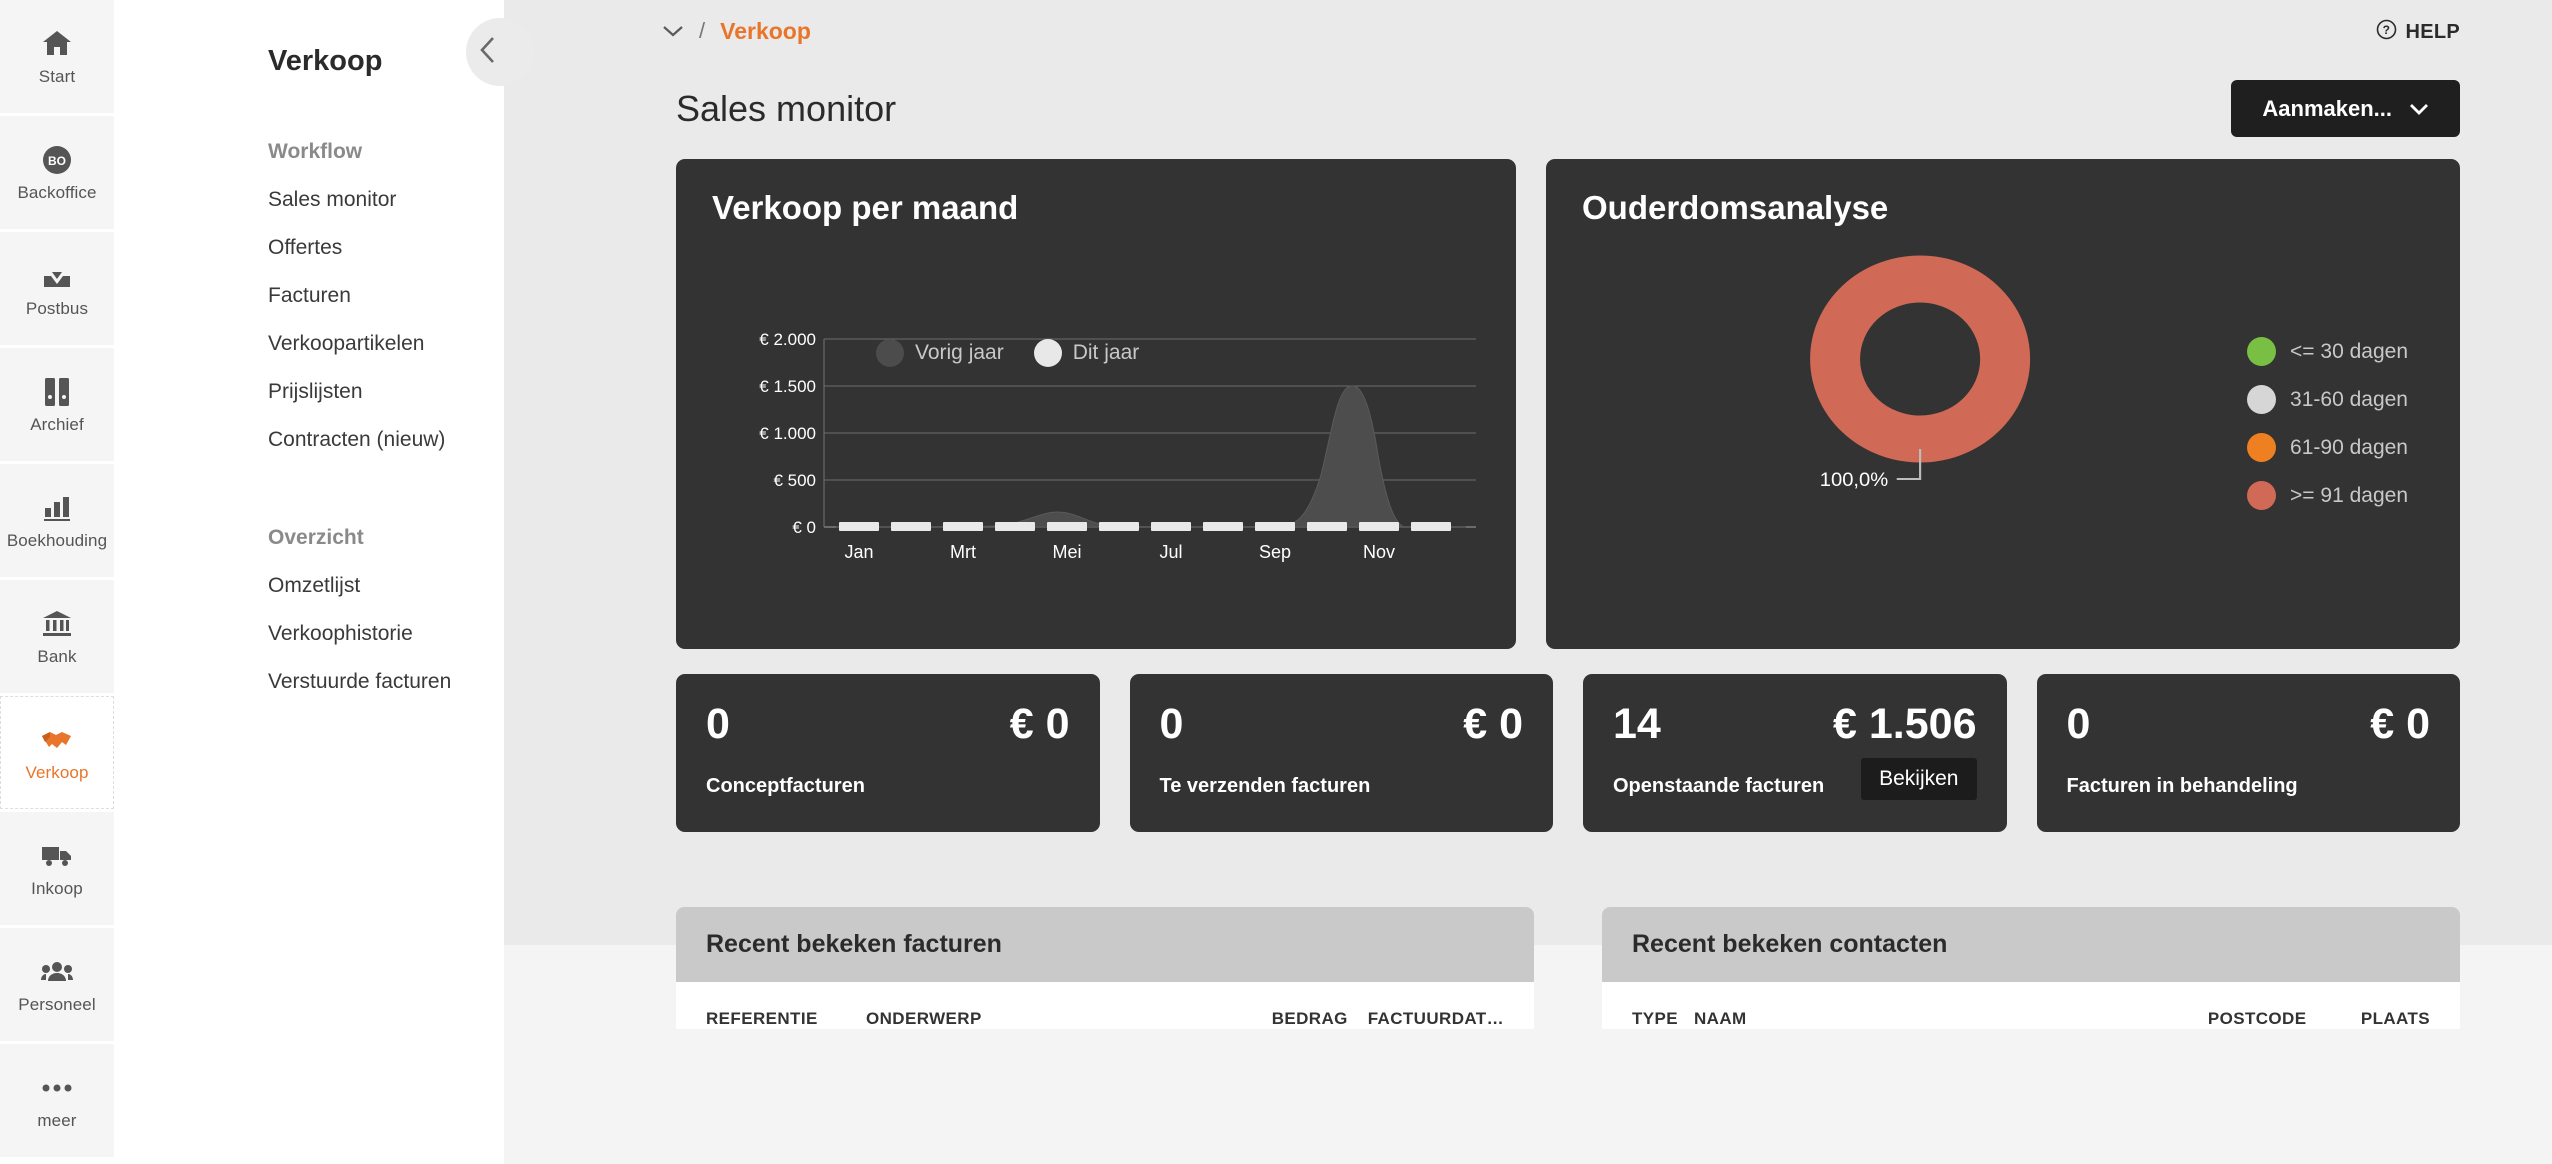 The image size is (2552, 1164). Describe the element at coordinates (2248, 753) in the screenshot. I see `kpi-card-facturen-in-behandeling: 0 € 0 Facturen in behandeling` at that location.